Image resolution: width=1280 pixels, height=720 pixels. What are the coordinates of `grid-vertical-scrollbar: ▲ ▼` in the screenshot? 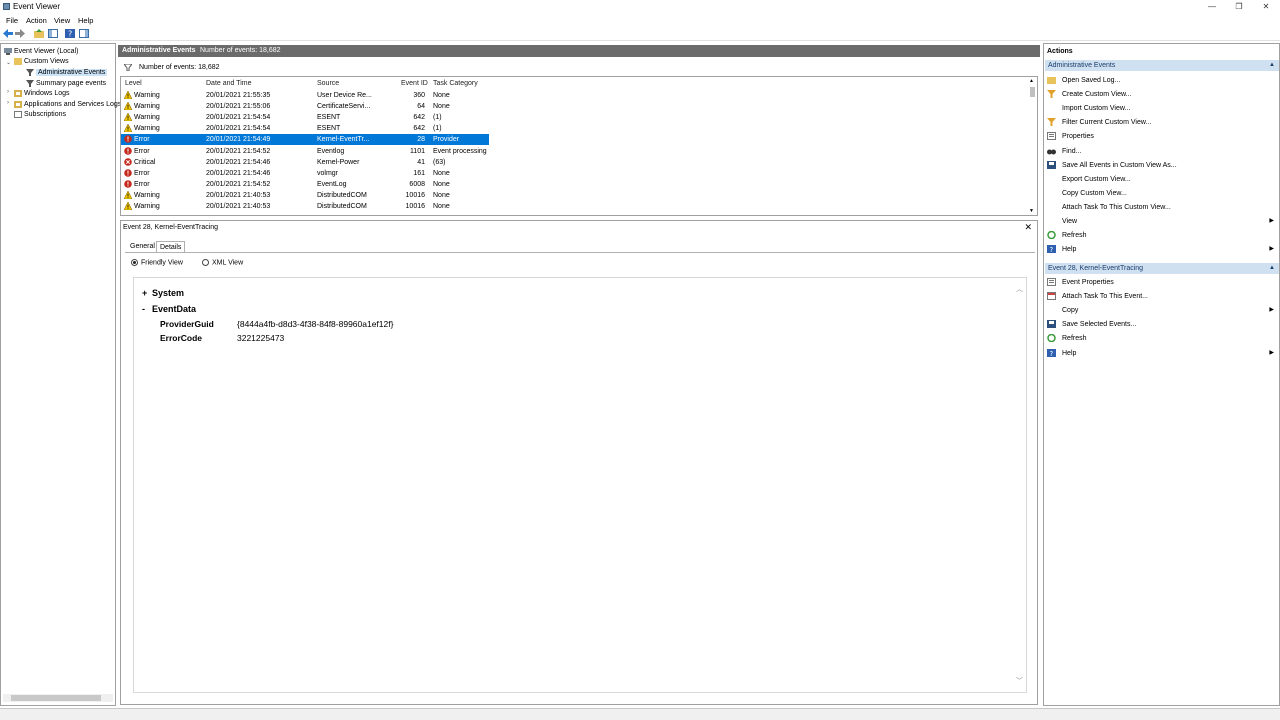 It's located at (1032, 146).